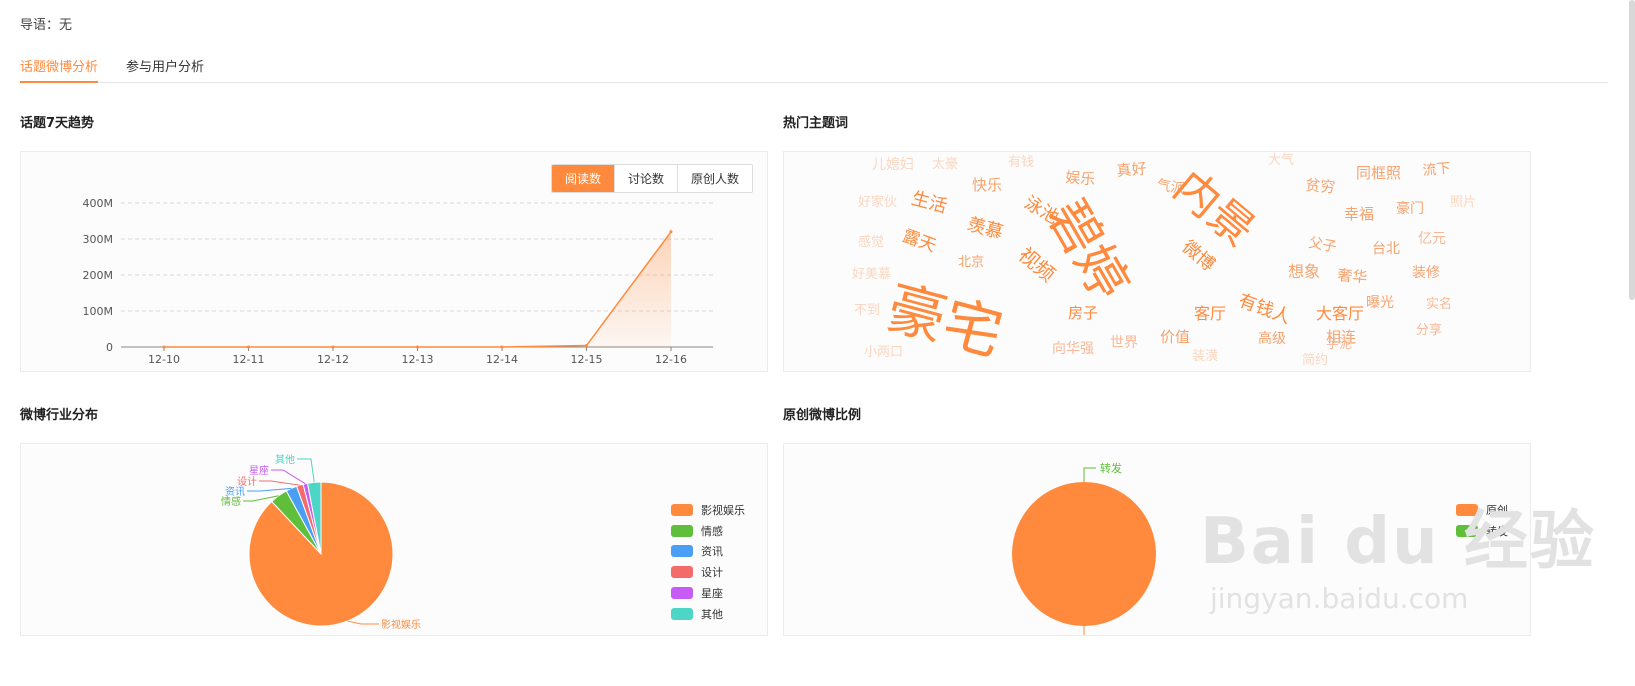 Image resolution: width=1635 pixels, height=686 pixels. I want to click on legend-item: 其他, so click(697, 614).